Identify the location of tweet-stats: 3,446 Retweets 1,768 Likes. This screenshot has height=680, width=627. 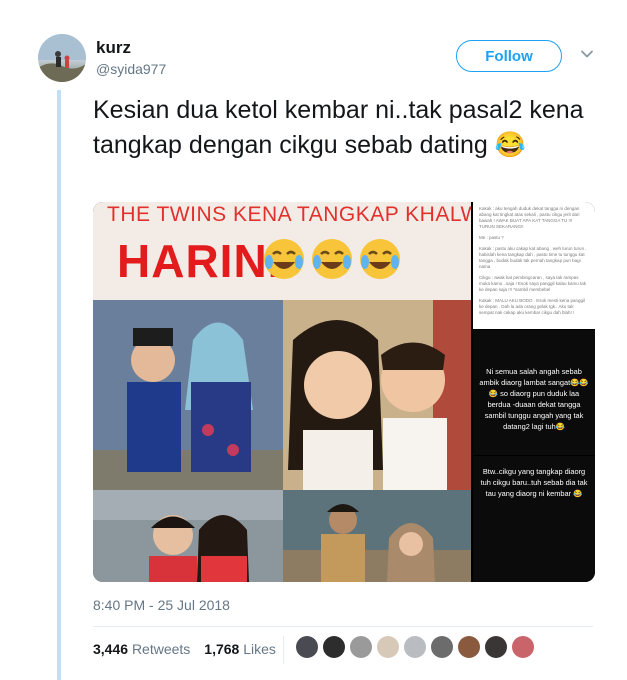
(184, 649).